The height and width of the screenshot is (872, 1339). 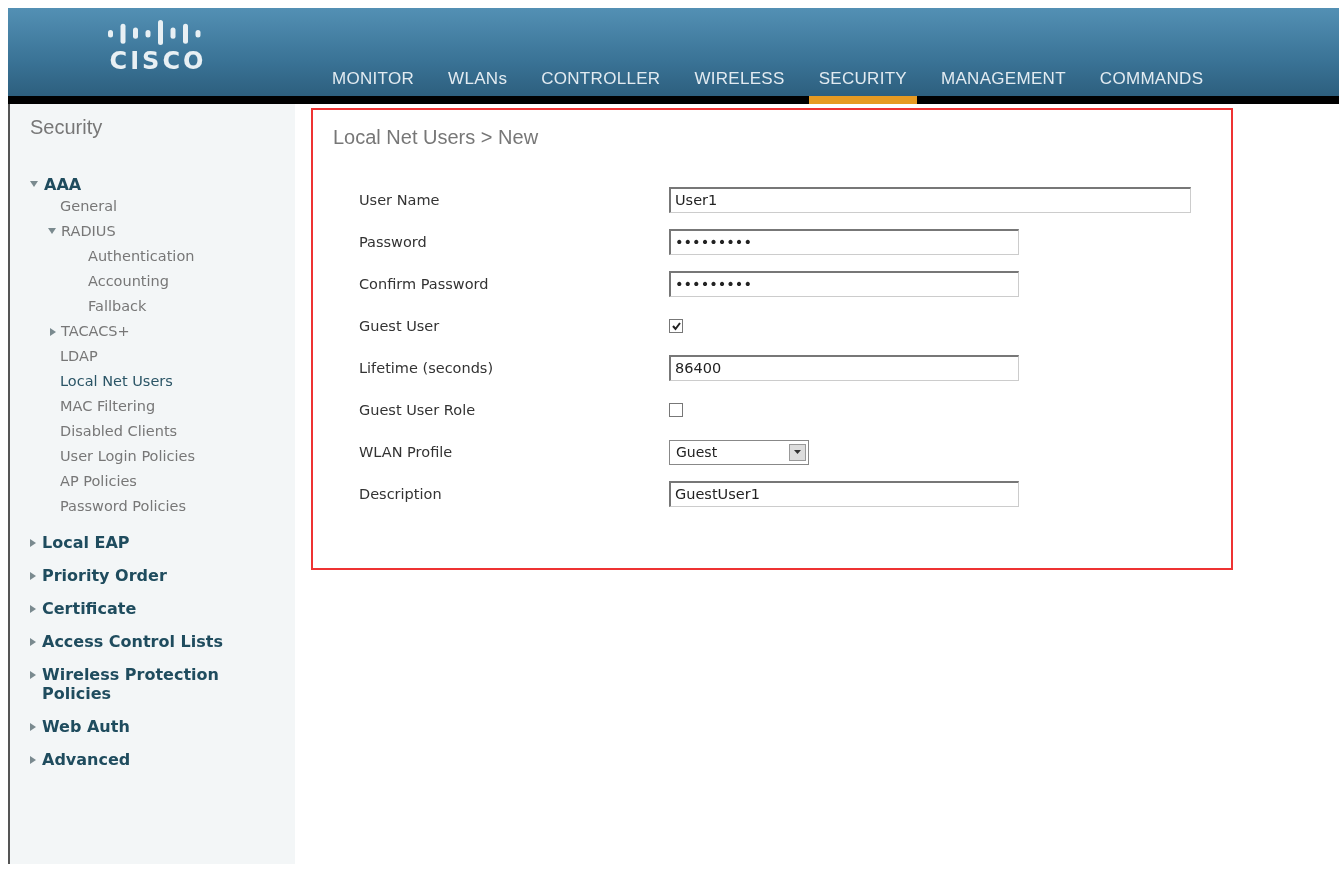 What do you see at coordinates (436, 137) in the screenshot?
I see `page-title: Local Net Users > New` at bounding box center [436, 137].